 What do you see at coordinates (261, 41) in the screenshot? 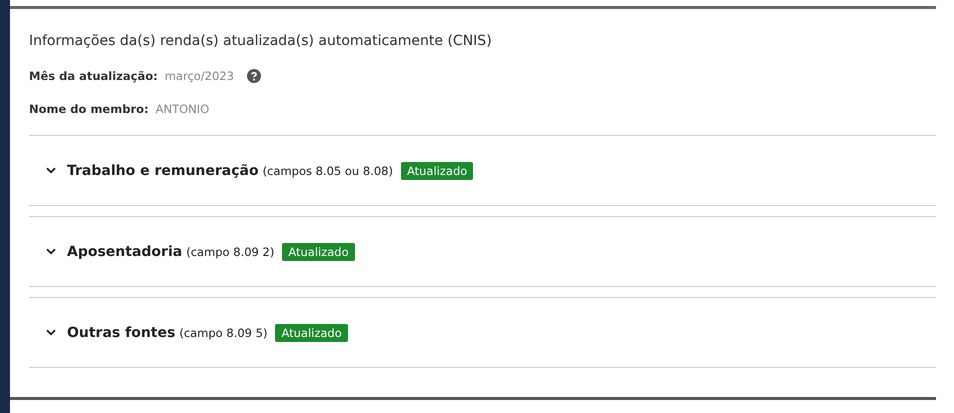
I see `dialog-title: Informações da(s) renda(s) atualizada(s) automaticamente (CNIS)` at bounding box center [261, 41].